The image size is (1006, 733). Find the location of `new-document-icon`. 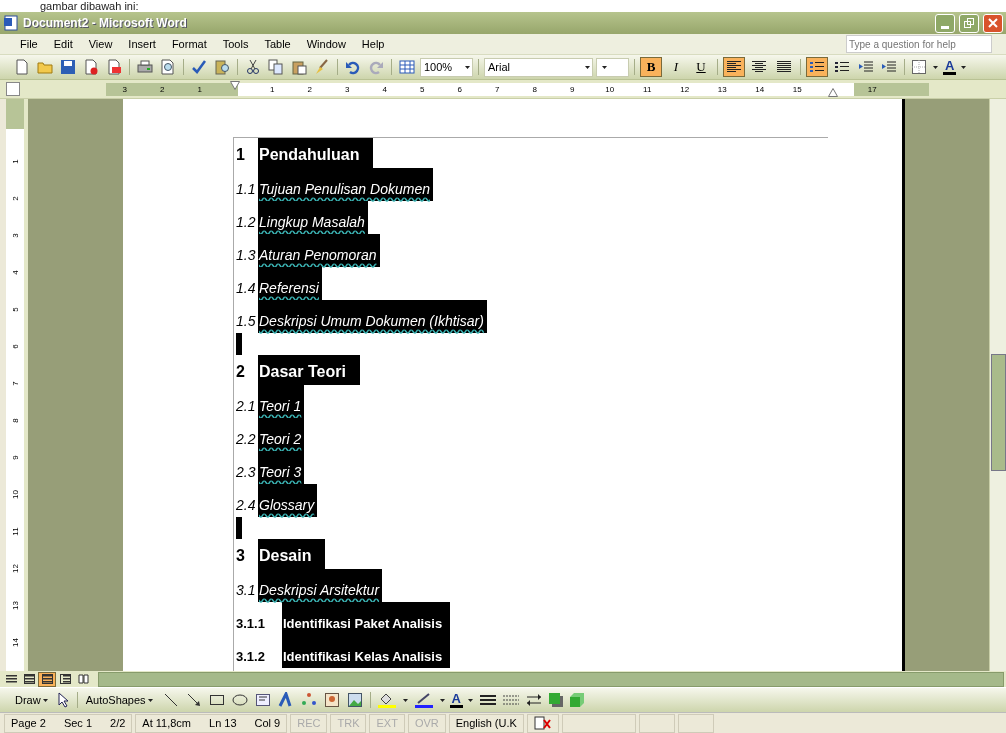

new-document-icon is located at coordinates (22, 67).